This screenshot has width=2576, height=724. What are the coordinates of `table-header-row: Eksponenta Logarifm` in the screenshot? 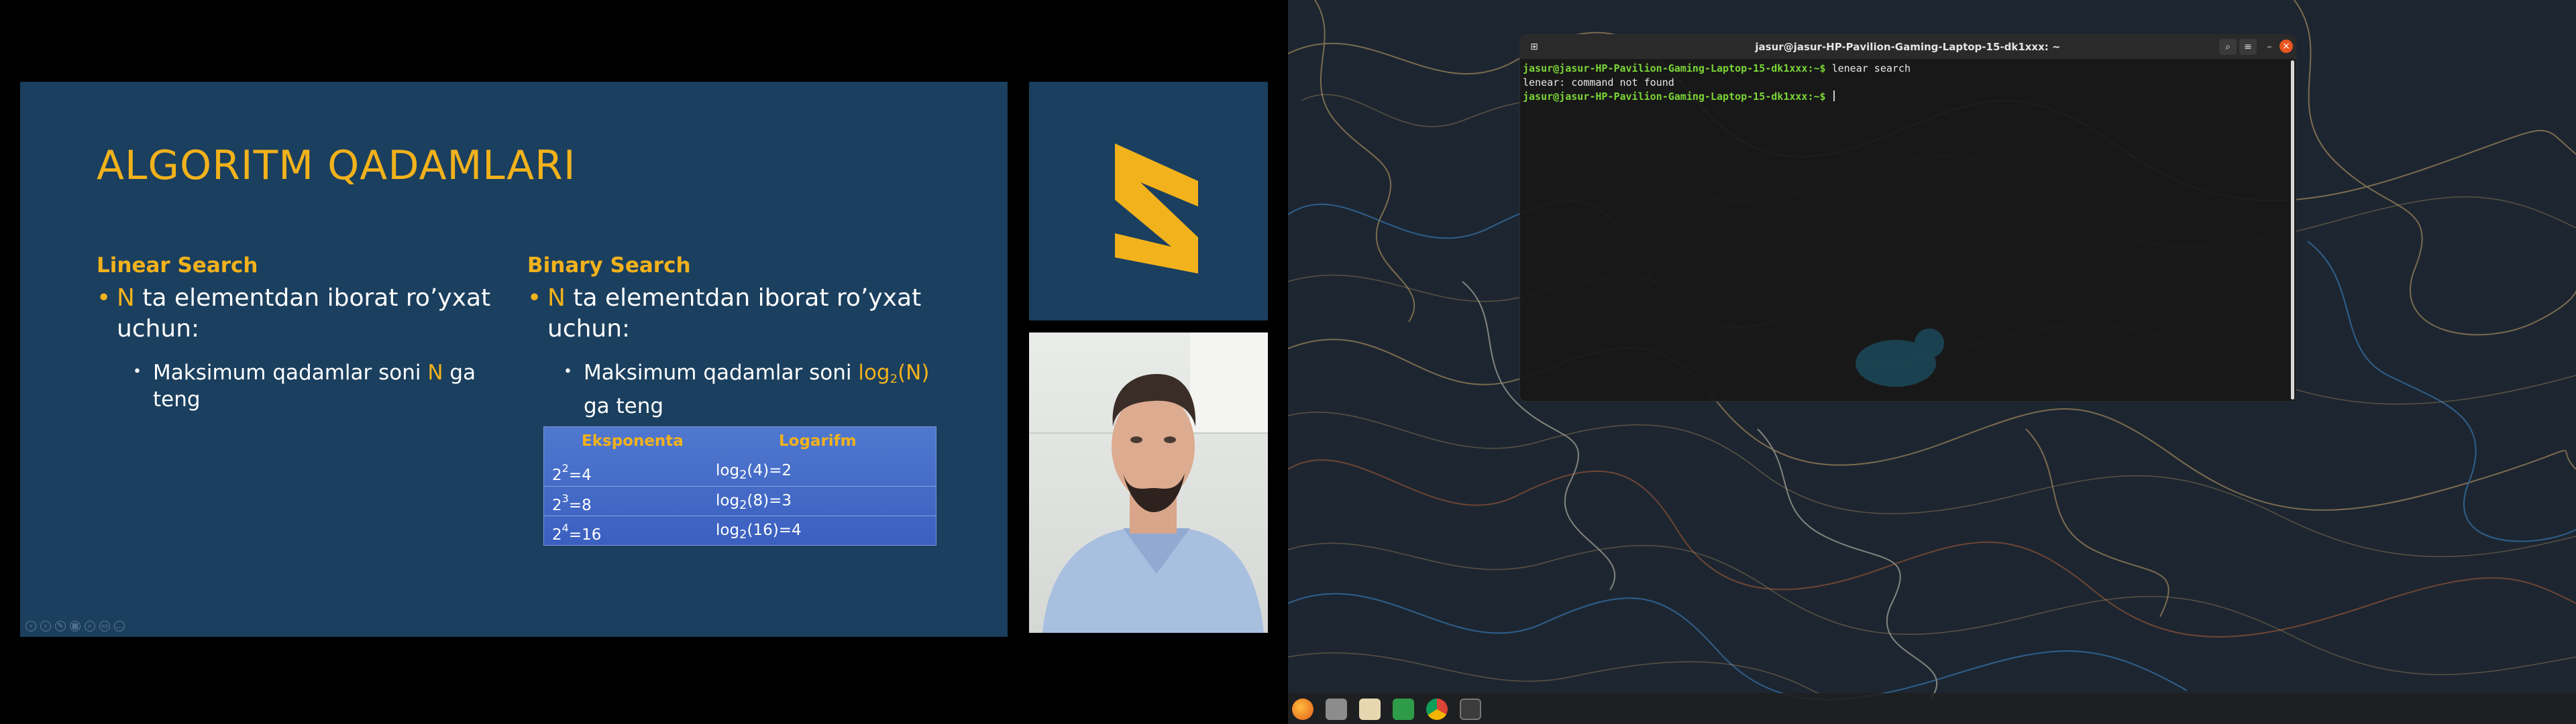 It's located at (740, 442).